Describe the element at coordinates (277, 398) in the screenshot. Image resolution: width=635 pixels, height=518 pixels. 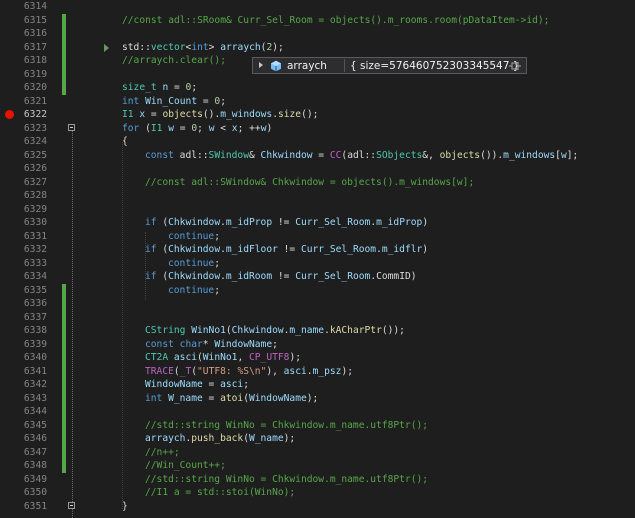
I see `code-token: WindowName` at that location.